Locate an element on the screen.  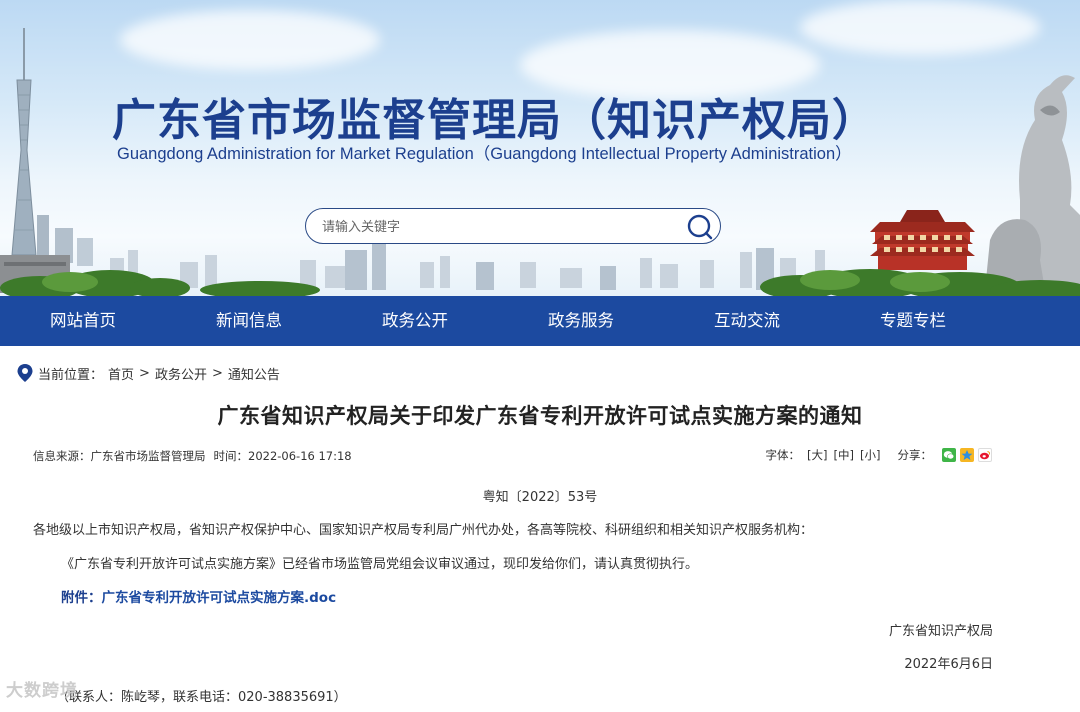
weibo-icon is located at coordinates (985, 455).